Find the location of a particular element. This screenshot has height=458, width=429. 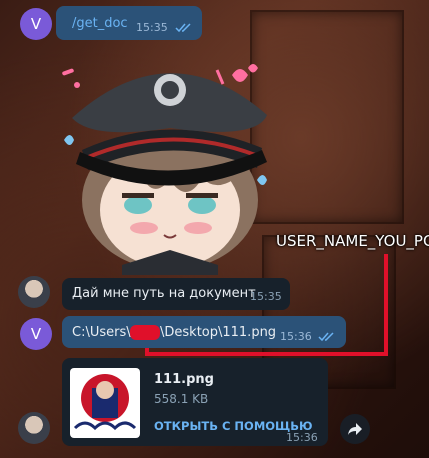

path-suffix: \Desktop\111.png is located at coordinates (218, 332).